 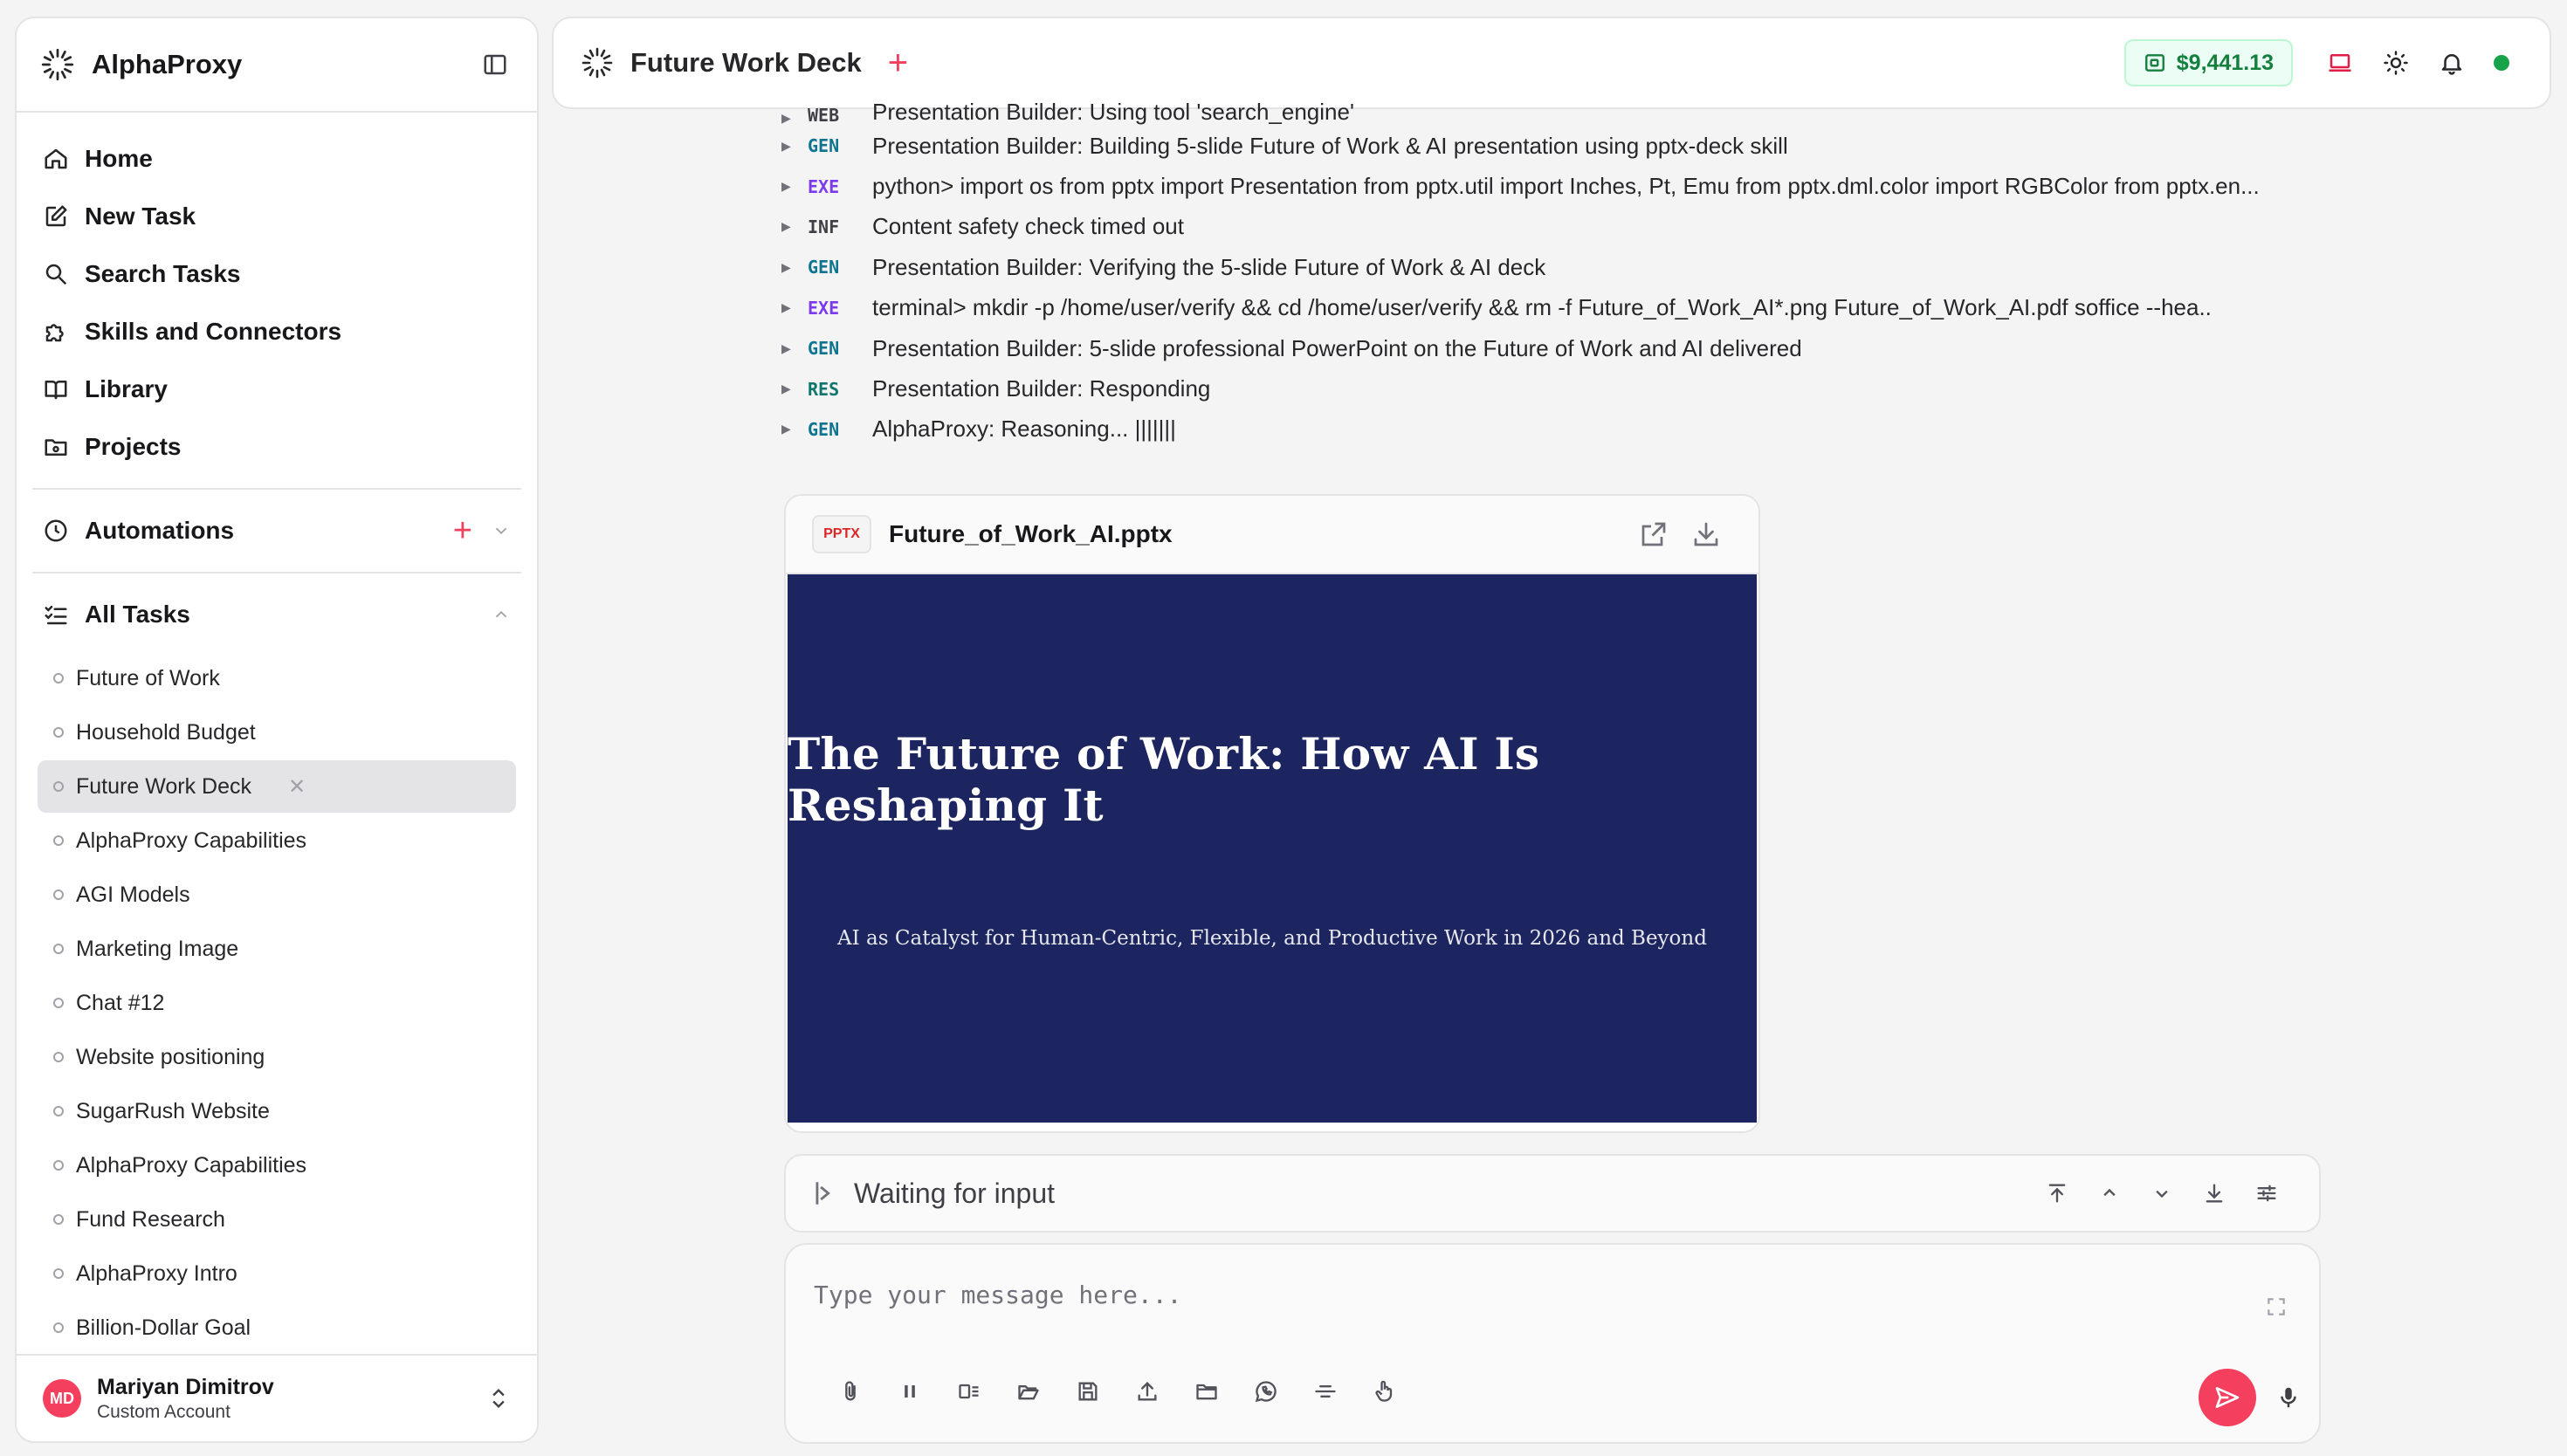 What do you see at coordinates (277, 1397) in the screenshot?
I see `user-account-menu: MD Mariyan Dimitrov Custom Account` at bounding box center [277, 1397].